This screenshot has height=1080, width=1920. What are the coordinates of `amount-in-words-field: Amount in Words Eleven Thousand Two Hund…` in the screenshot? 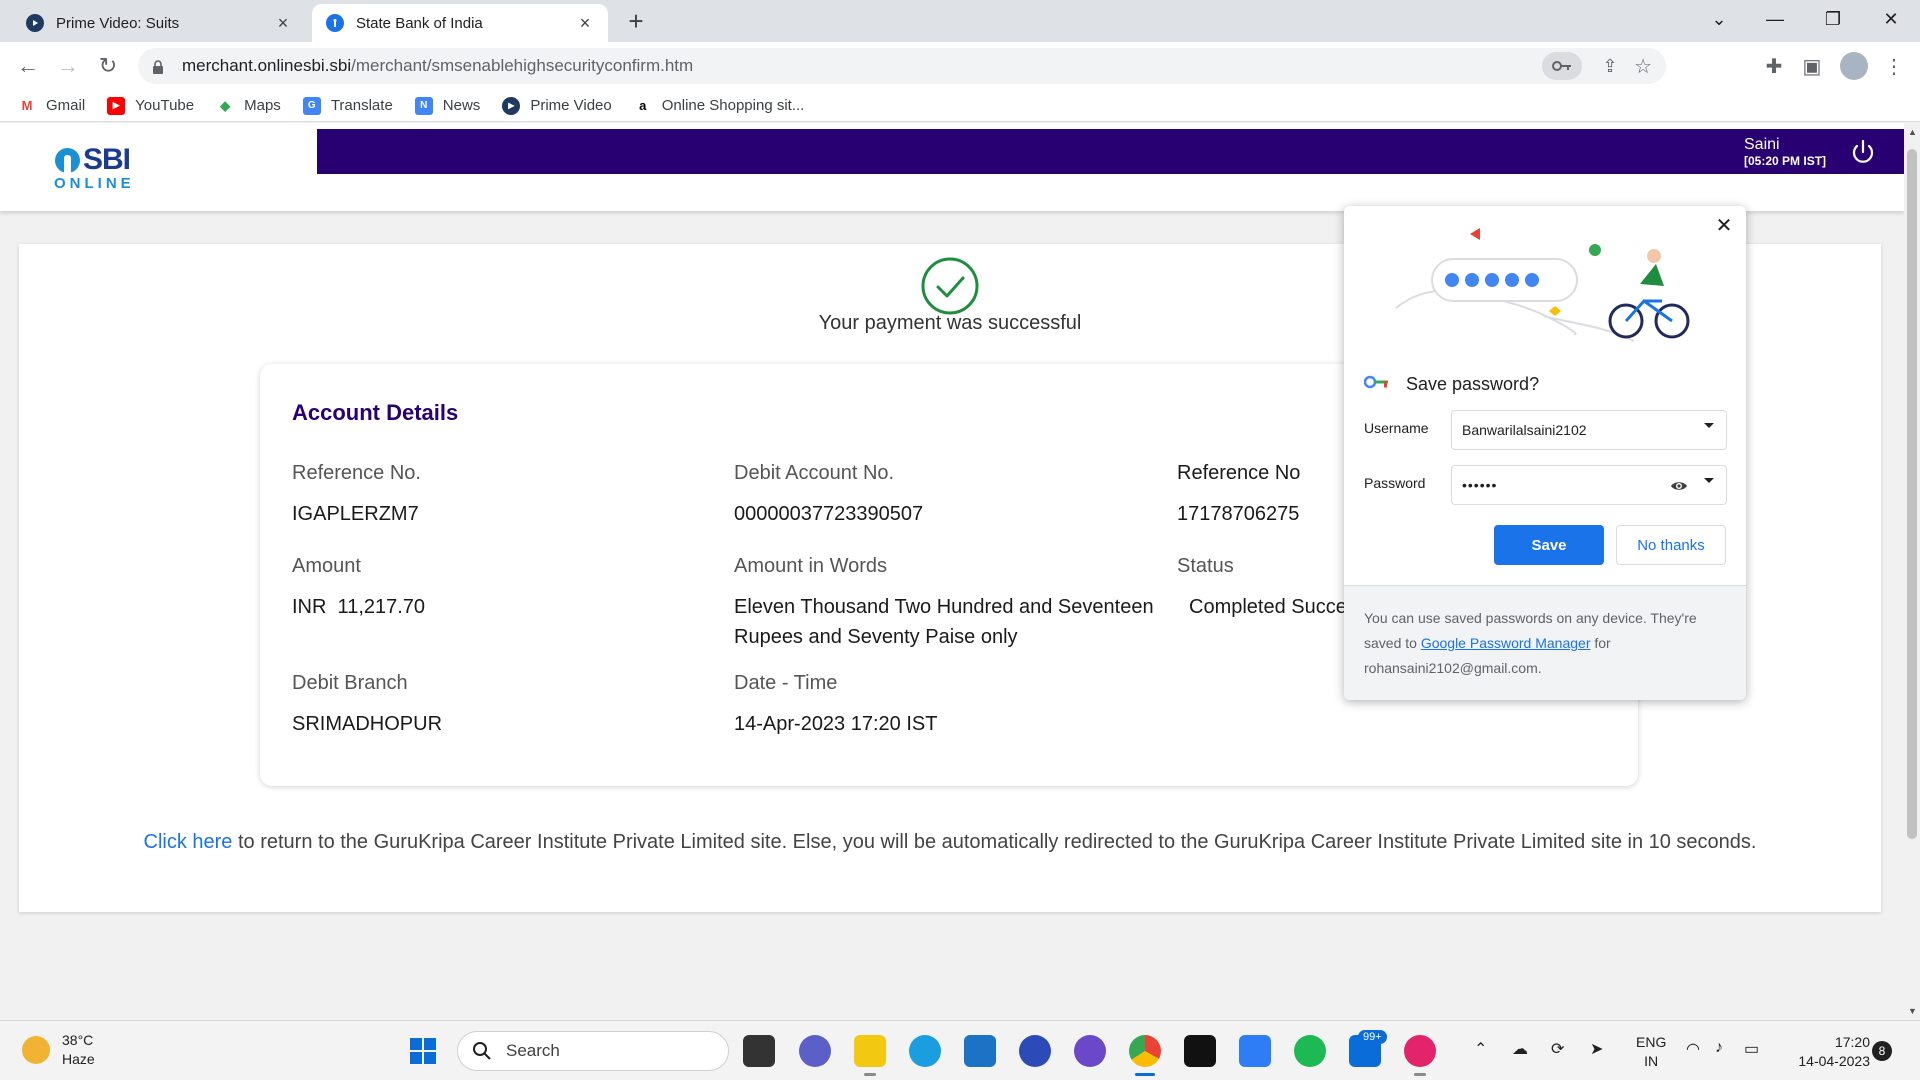 It's located at (944, 601).